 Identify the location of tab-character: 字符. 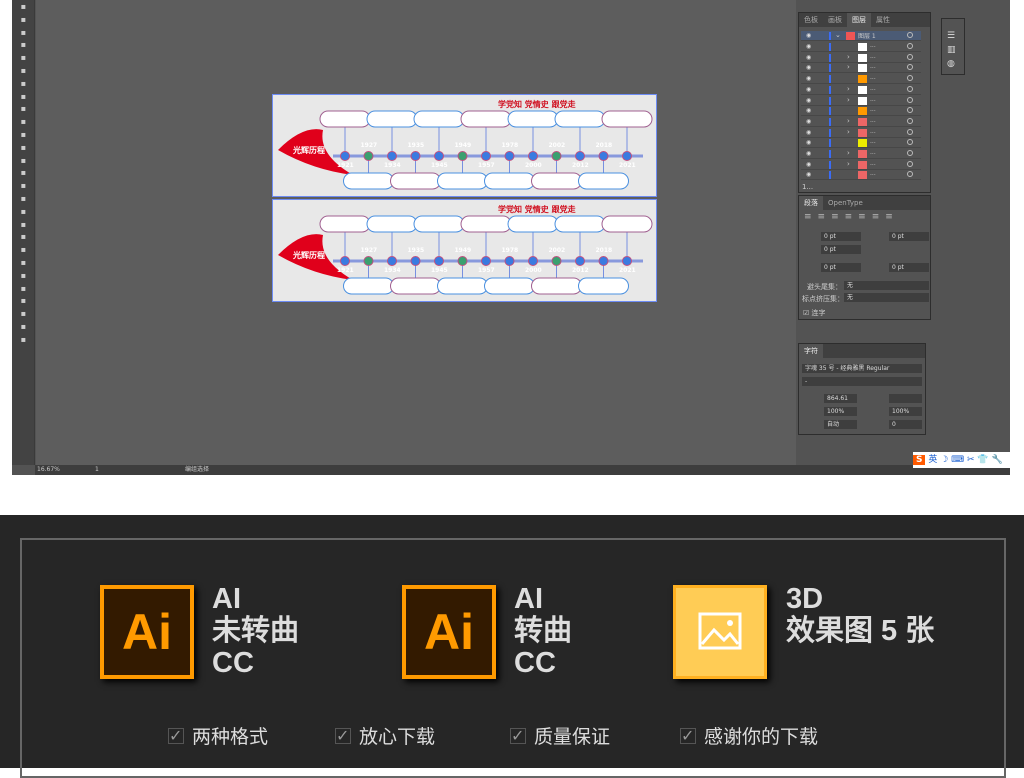
(811, 351).